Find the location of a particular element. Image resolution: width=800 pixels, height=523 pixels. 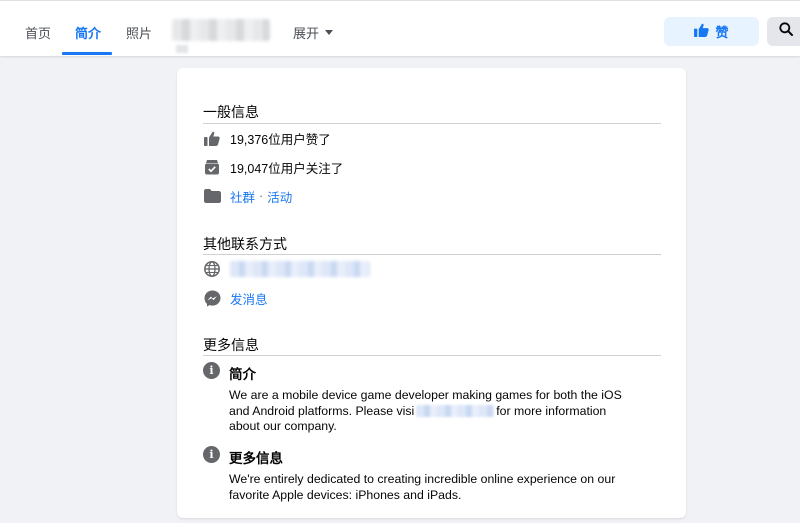

tab-photos: 照片 is located at coordinates (139, 32).